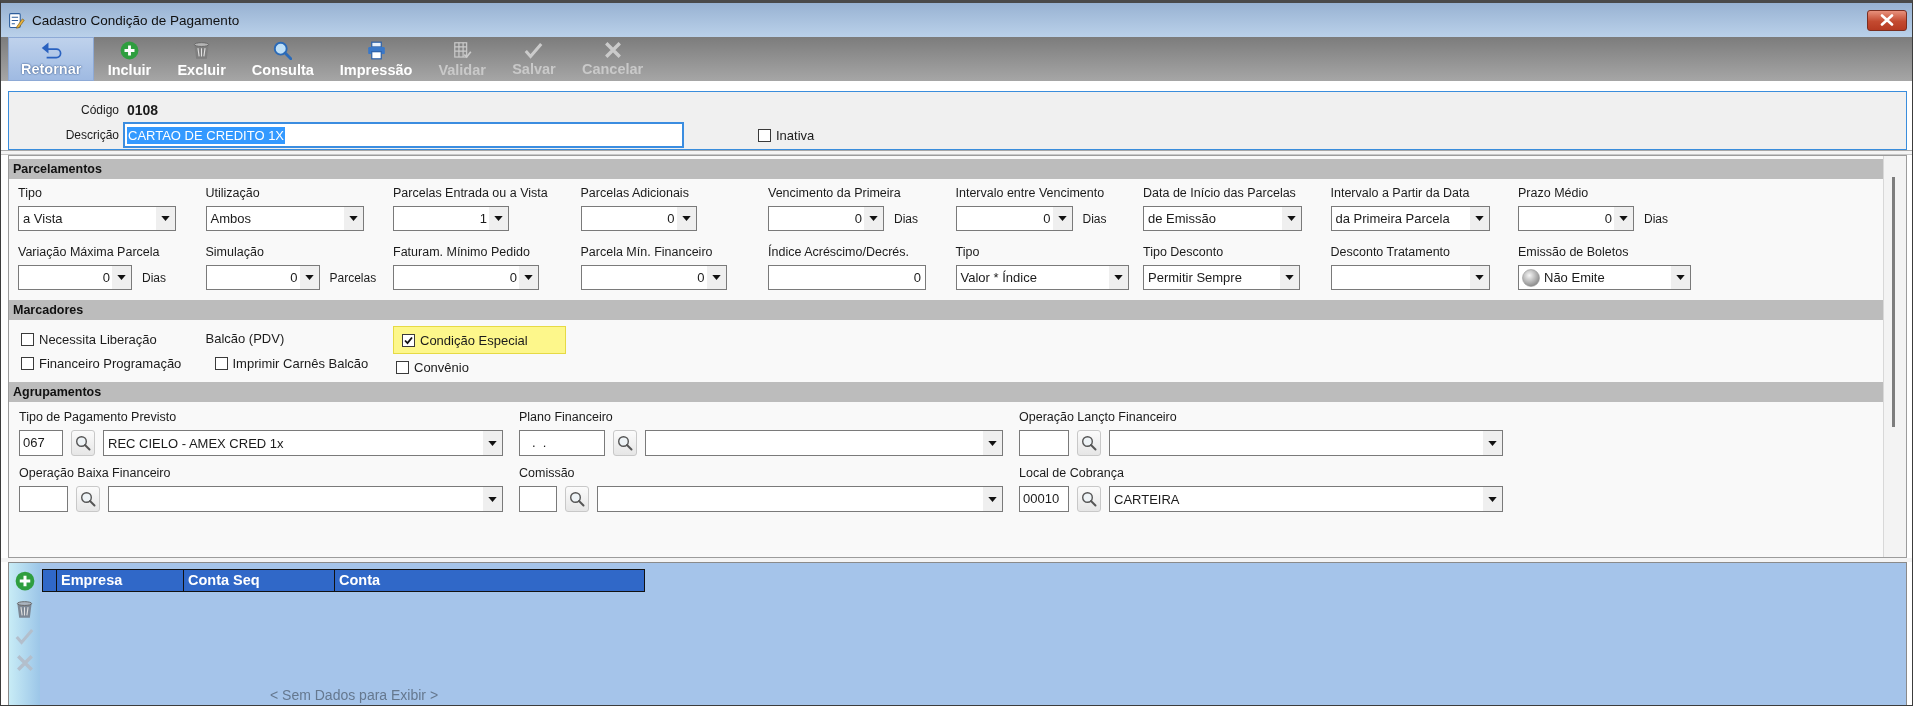 The width and height of the screenshot is (1913, 706). Describe the element at coordinates (136, 20) in the screenshot. I see `window-title: Cadastro Condição de Pagamento` at that location.